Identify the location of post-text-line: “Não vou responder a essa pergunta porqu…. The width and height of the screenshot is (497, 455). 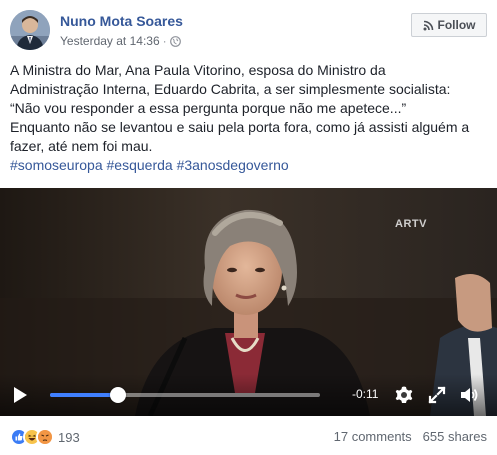
(208, 108).